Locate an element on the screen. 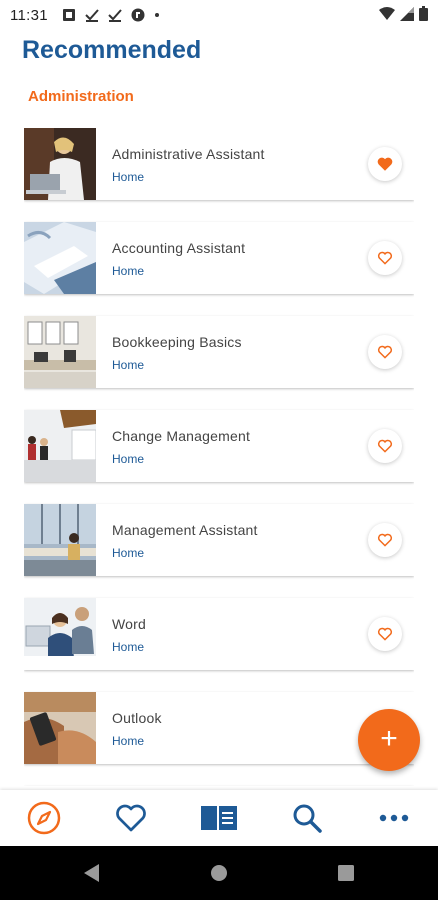 This screenshot has height=900, width=438. office-room-photo is located at coordinates (60, 352).